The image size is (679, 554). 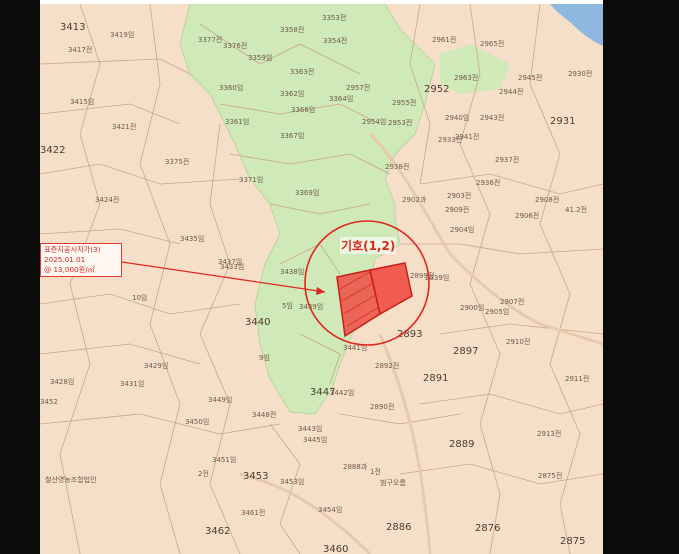 What do you see at coordinates (387, 365) in the screenshot?
I see `lot-label: 2892전` at bounding box center [387, 365].